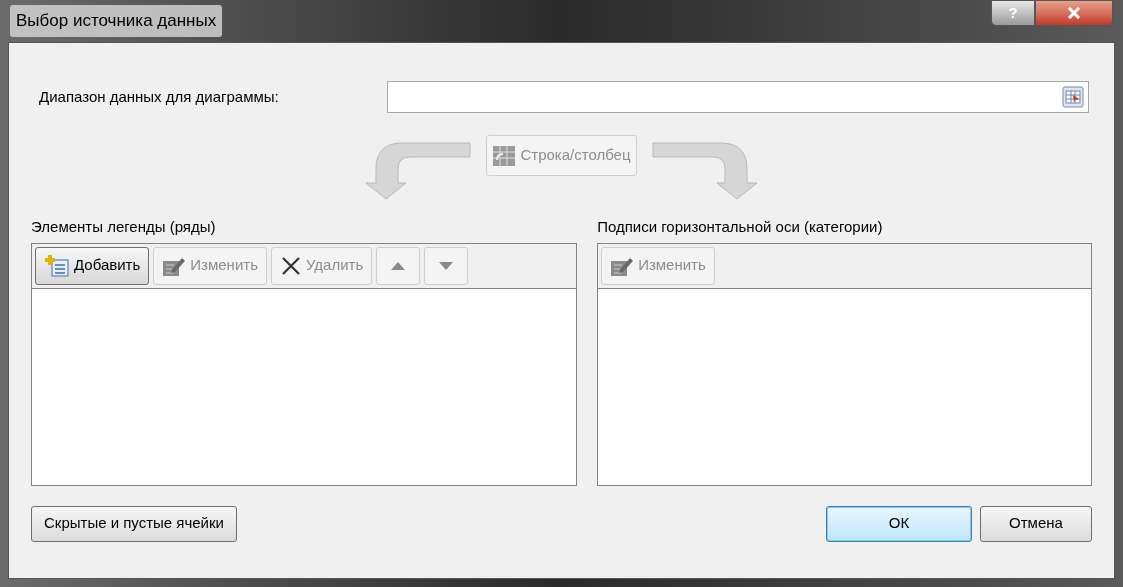  What do you see at coordinates (740, 227) in the screenshot?
I see `axis-section-label: Подписи горизонтальной оси (категории)` at bounding box center [740, 227].